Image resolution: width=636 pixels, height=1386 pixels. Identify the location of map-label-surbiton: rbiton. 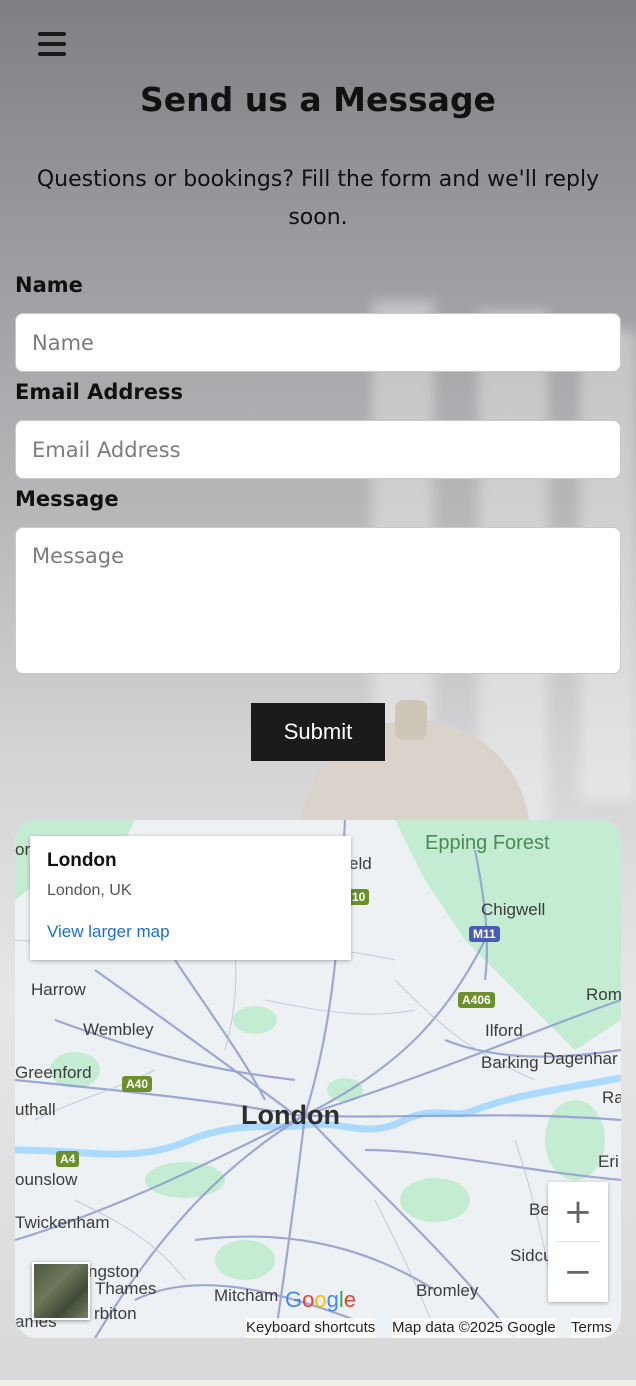
(115, 1313).